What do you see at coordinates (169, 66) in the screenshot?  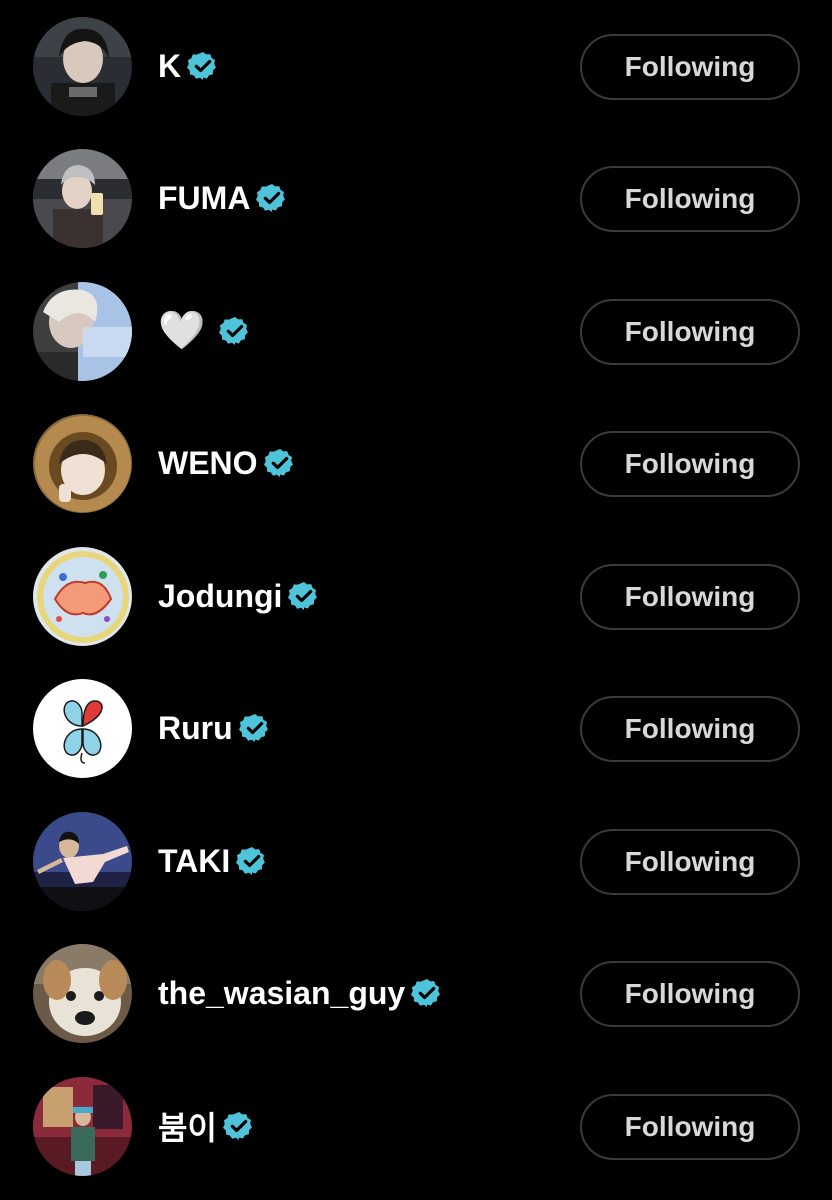 I see `username: K` at bounding box center [169, 66].